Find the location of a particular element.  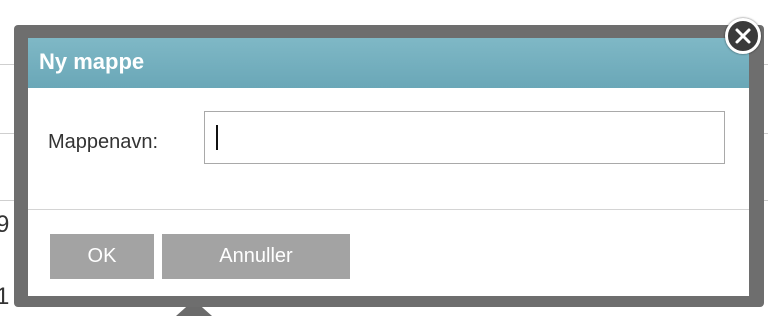

dialog-titlebar: Ny mappe is located at coordinates (388, 63).